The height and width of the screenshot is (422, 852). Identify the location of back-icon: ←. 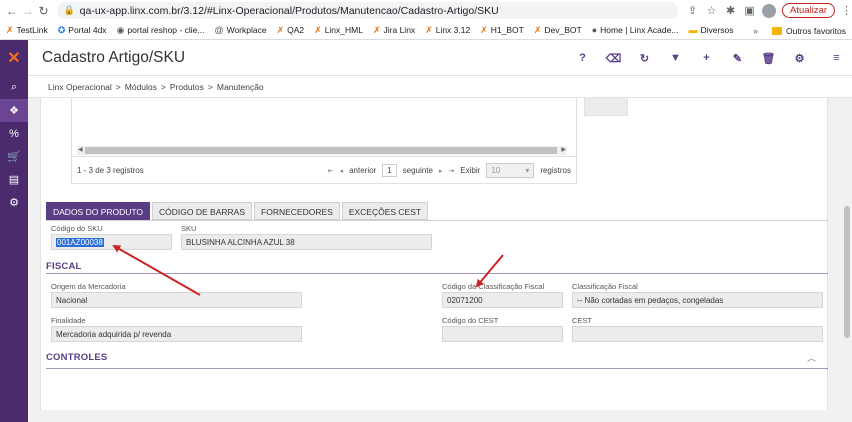
(12, 11).